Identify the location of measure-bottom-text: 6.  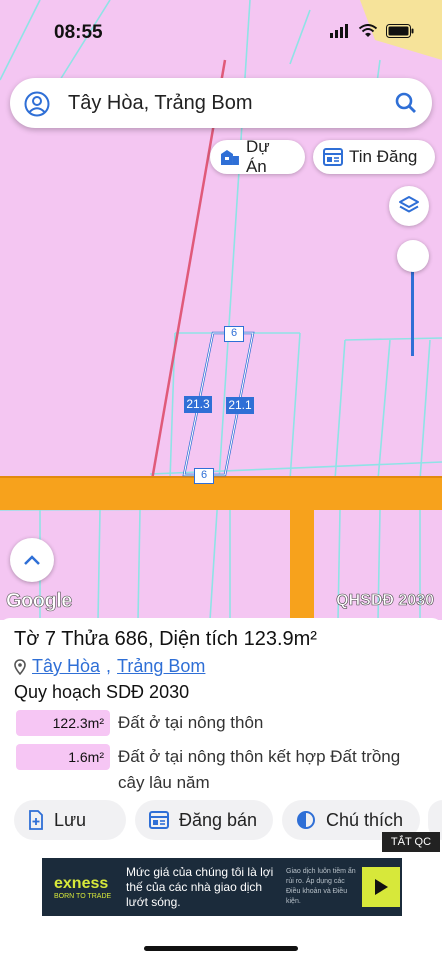
(204, 475).